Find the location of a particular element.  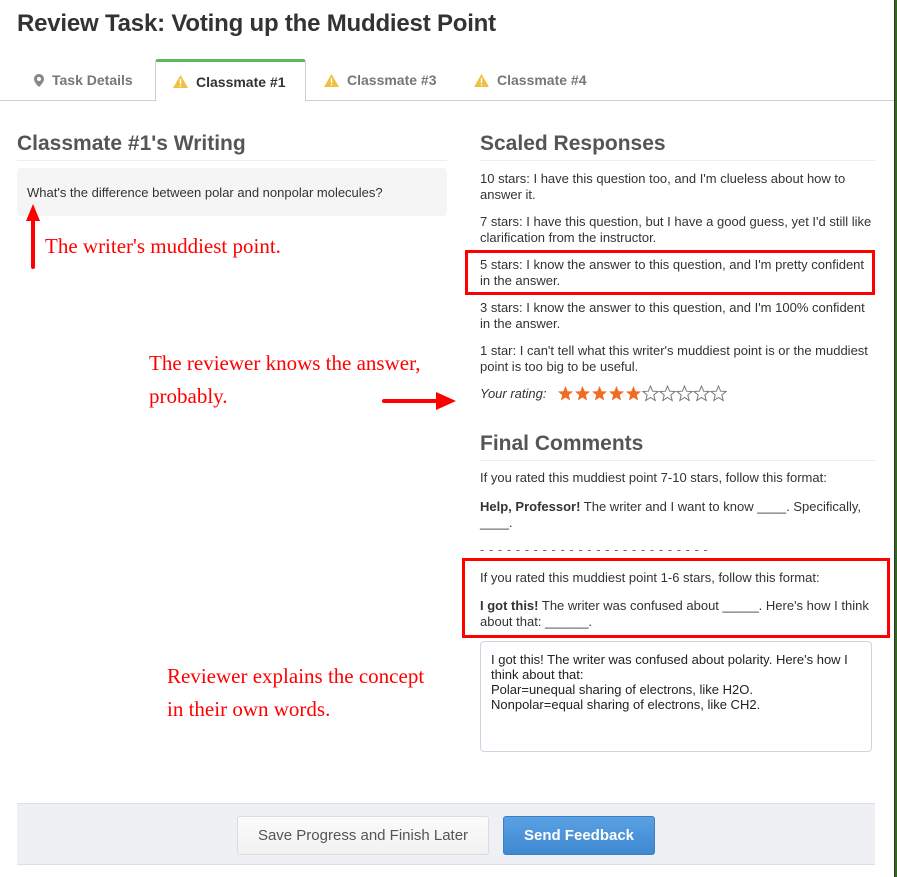

tab-label: Classmate #1 is located at coordinates (241, 81).